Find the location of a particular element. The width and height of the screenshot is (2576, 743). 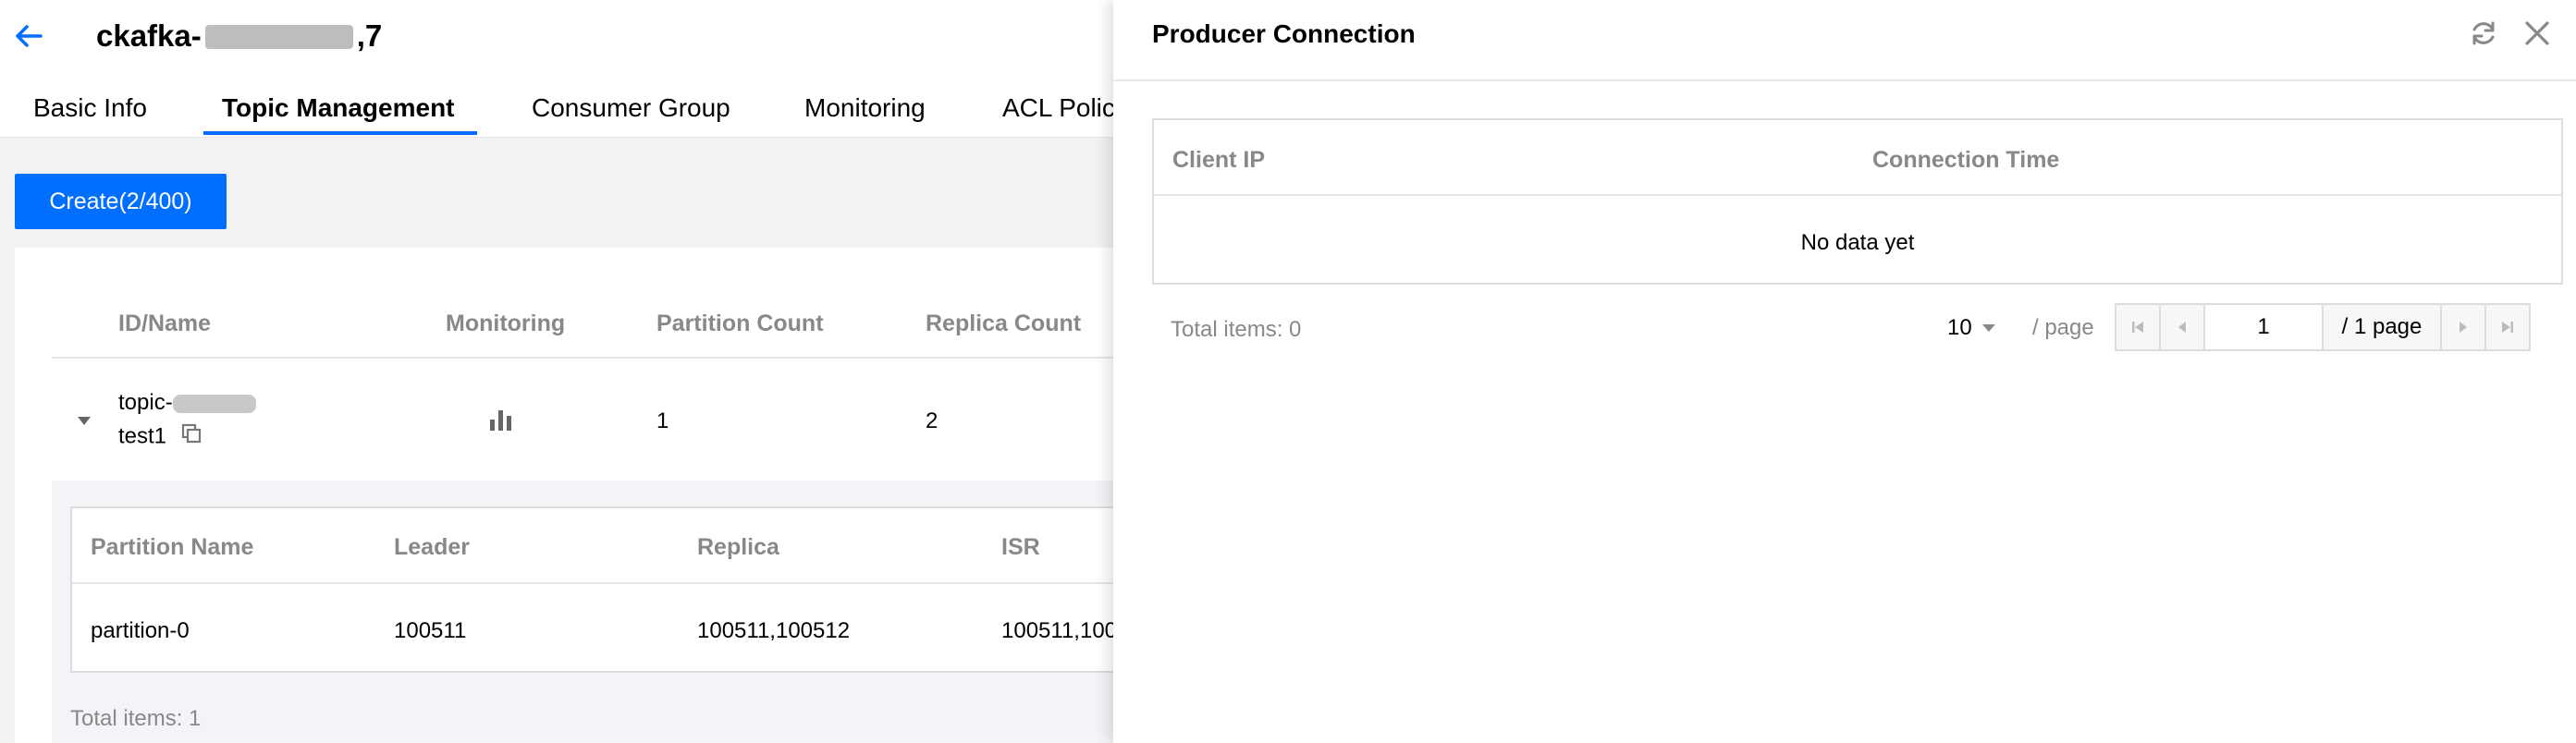

empty-state-text: No data yet is located at coordinates (1858, 242).